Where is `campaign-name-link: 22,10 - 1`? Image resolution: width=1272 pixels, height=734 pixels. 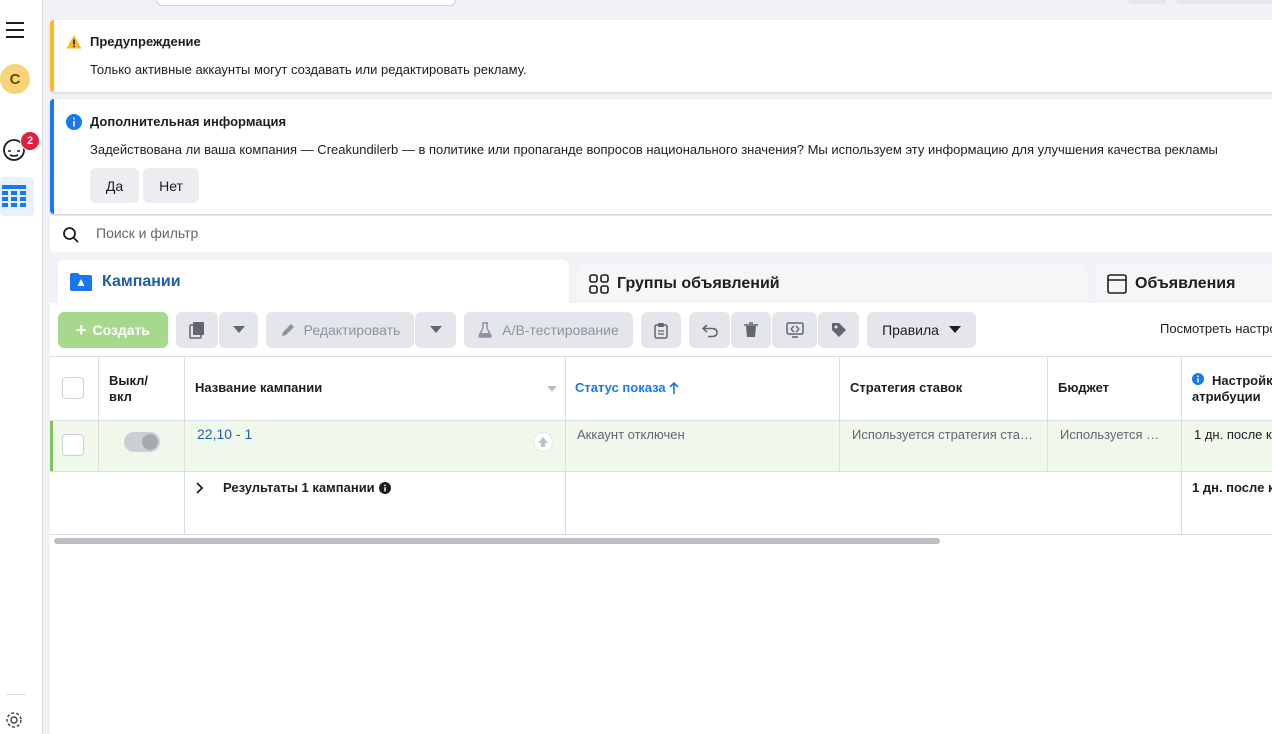
campaign-name-link: 22,10 - 1 is located at coordinates (224, 434).